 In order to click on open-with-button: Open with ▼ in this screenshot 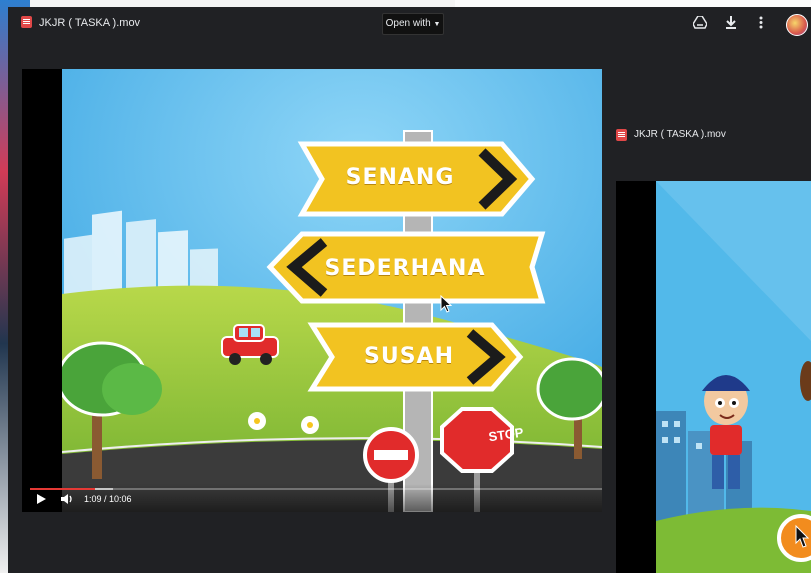, I will do `click(413, 24)`.